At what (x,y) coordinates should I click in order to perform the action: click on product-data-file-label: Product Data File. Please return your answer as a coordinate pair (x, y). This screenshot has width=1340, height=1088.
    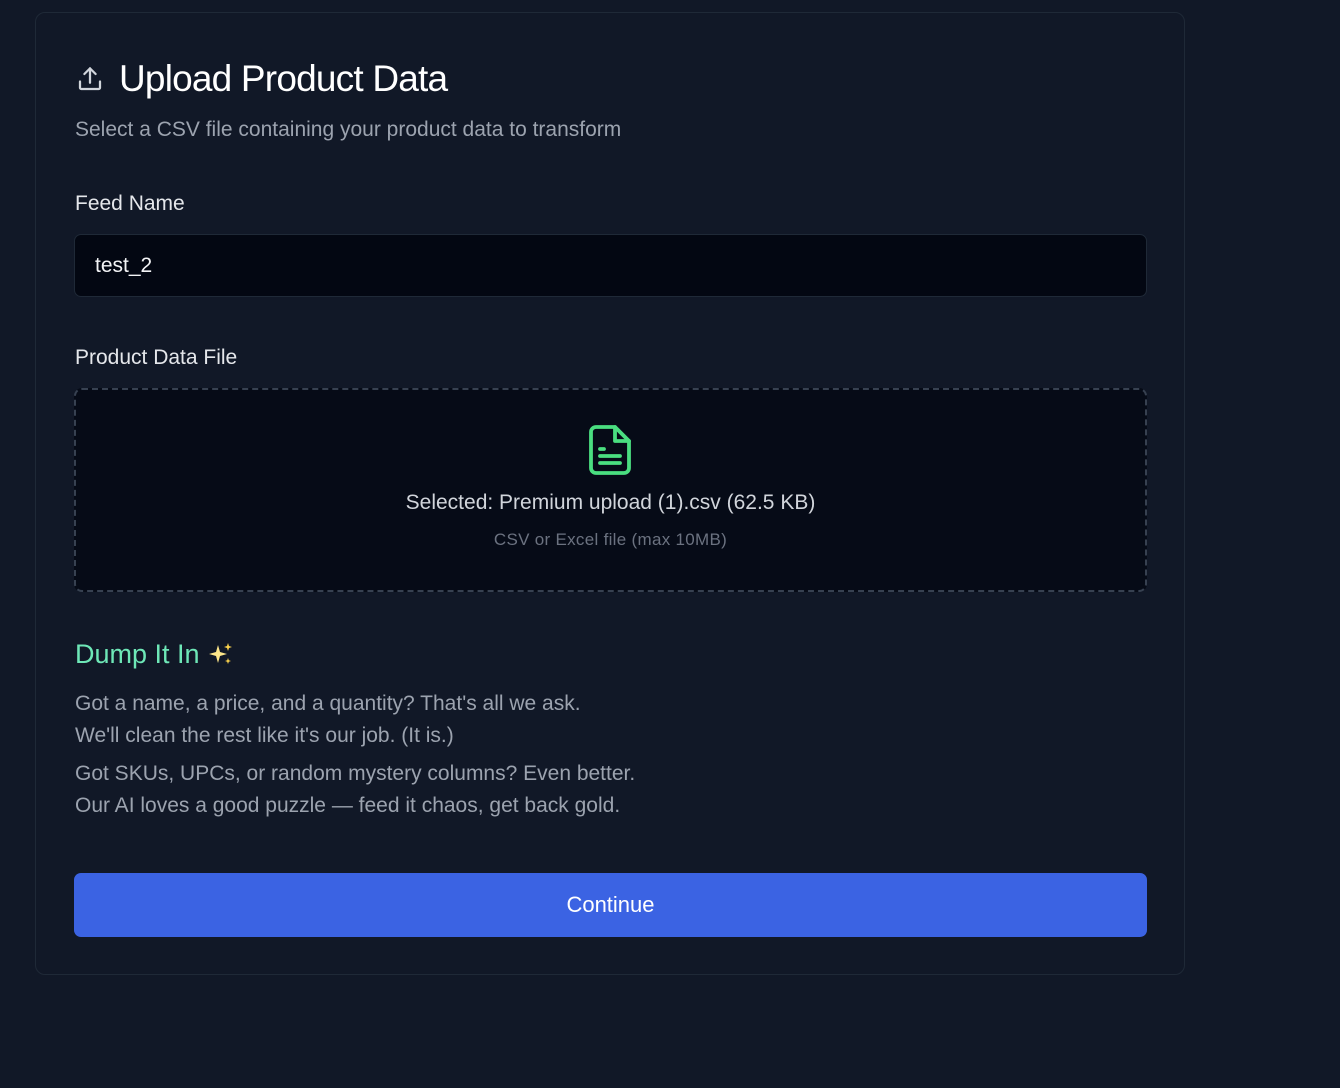
    Looking at the image, I should click on (156, 357).